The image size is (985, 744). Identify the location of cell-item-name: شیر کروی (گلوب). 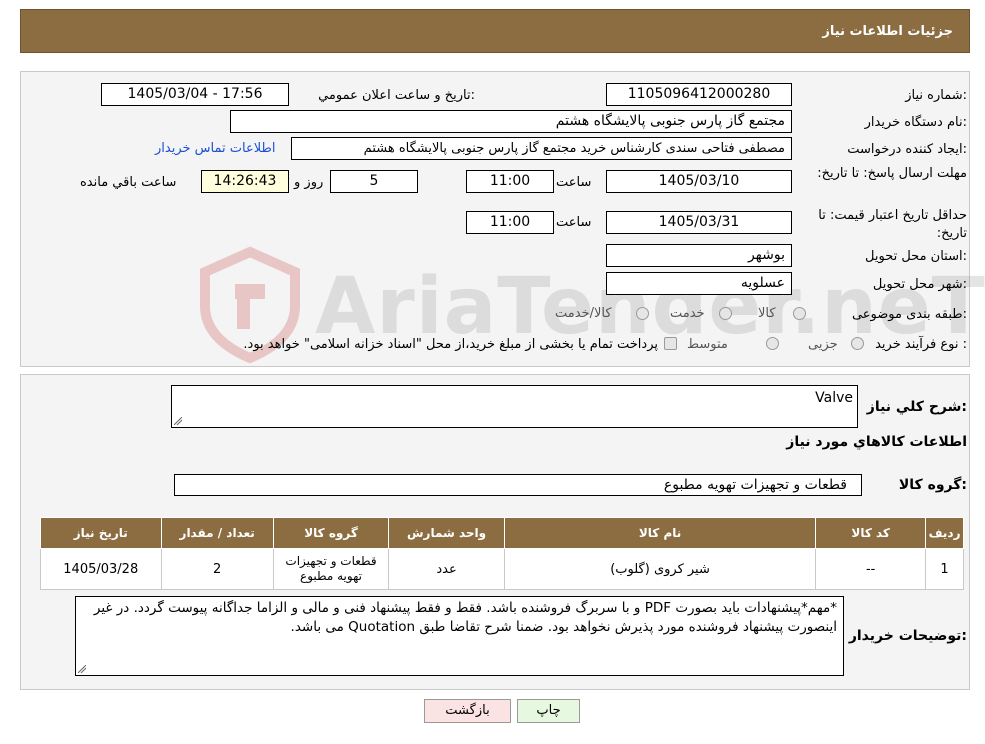
(660, 569).